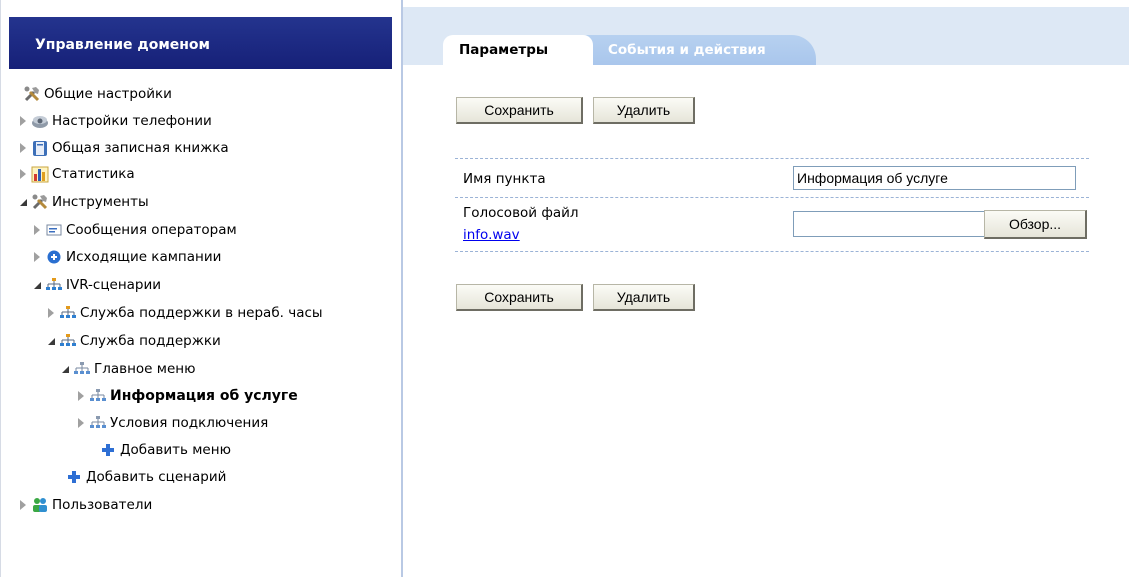 This screenshot has width=1129, height=577. What do you see at coordinates (644, 297) in the screenshot?
I see `delete-button-bottom: Удалить` at bounding box center [644, 297].